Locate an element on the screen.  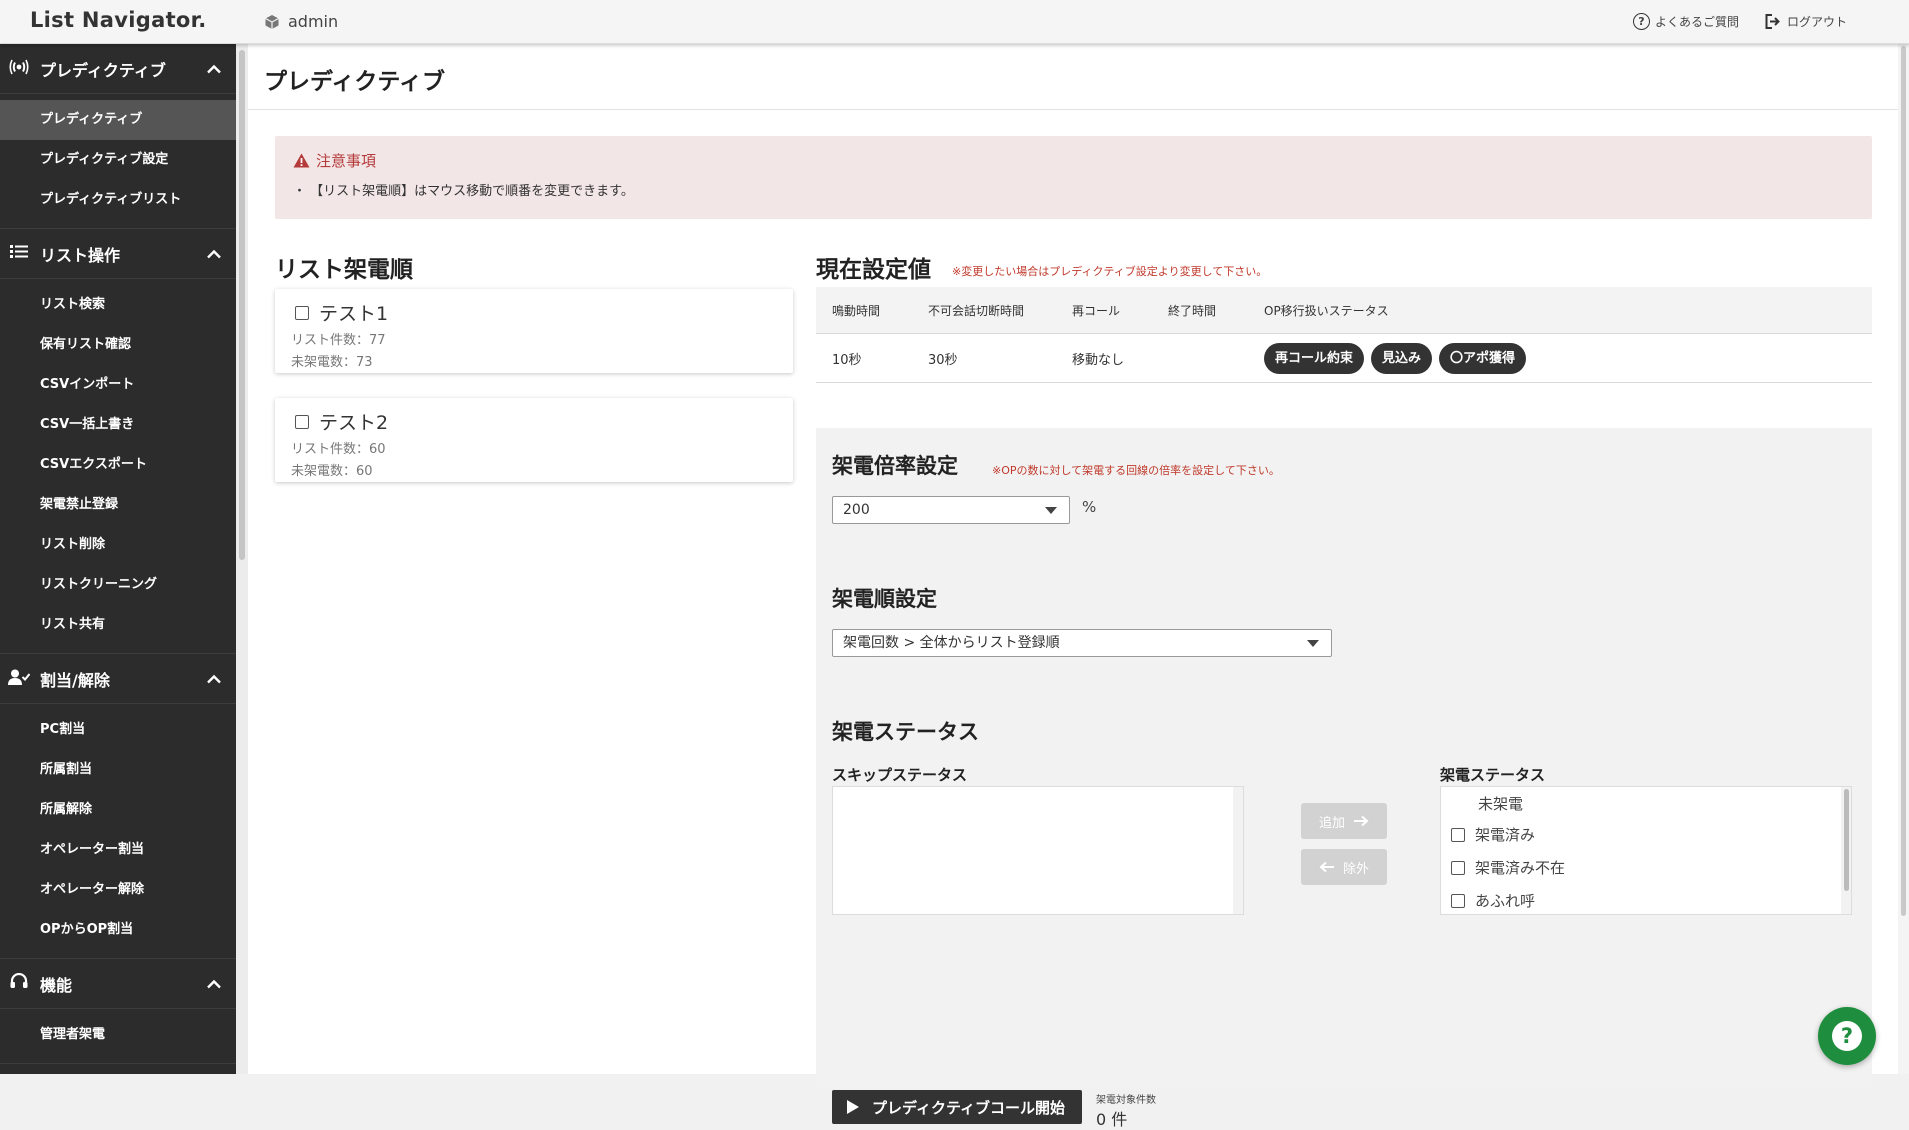
notice-title: 注意事項 is located at coordinates (1073, 160).